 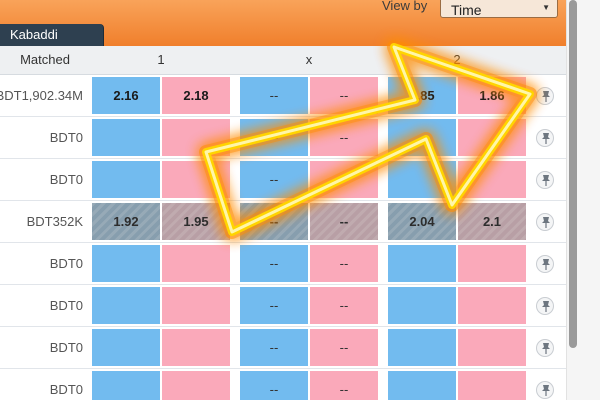 I want to click on scrollbar-thumb, so click(x=573, y=174).